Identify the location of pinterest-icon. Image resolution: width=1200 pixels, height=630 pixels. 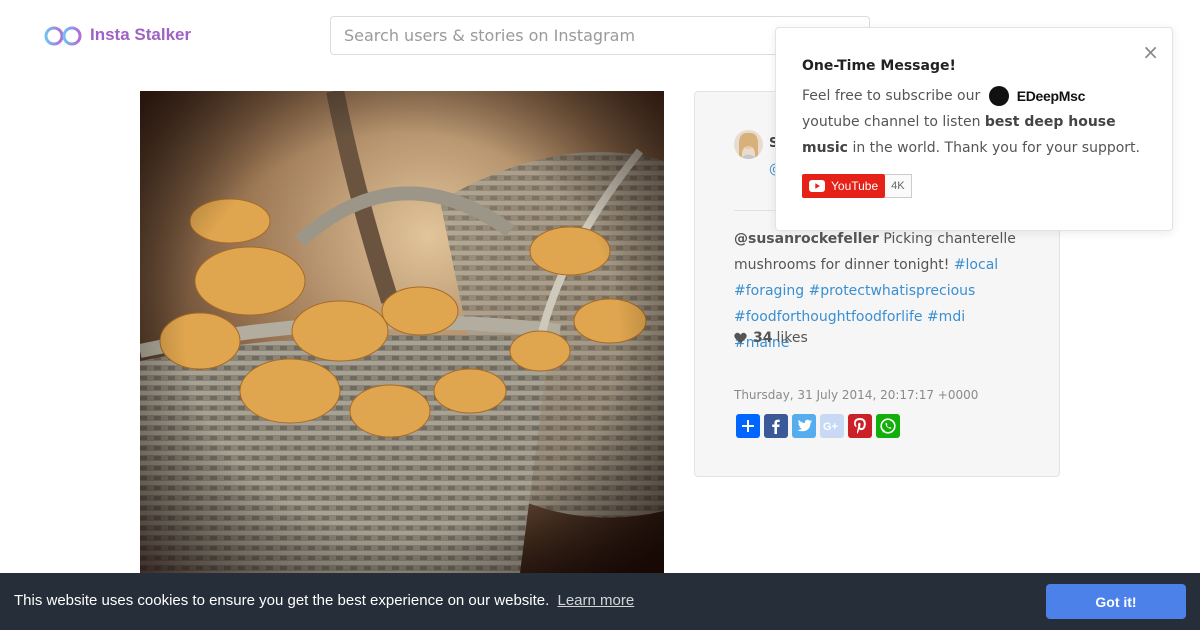
(860, 426).